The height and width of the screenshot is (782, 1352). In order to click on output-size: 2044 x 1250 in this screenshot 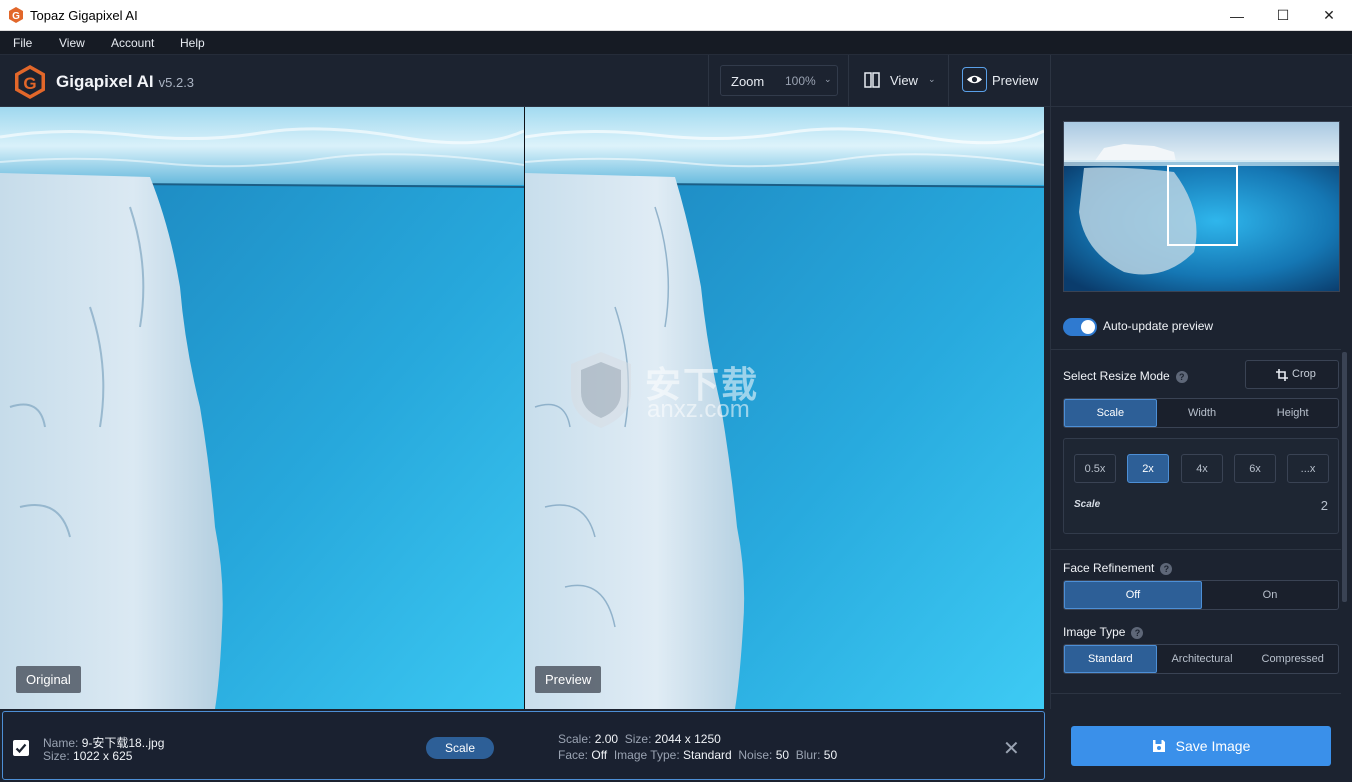, I will do `click(687, 739)`.